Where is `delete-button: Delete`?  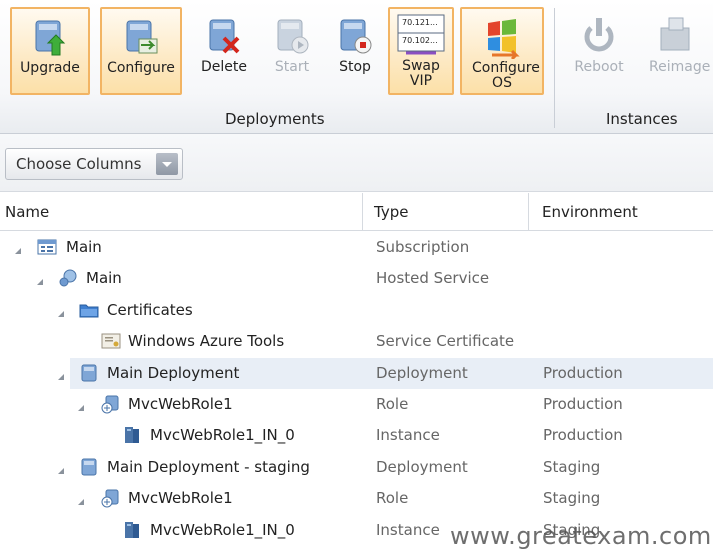 delete-button: Delete is located at coordinates (224, 51).